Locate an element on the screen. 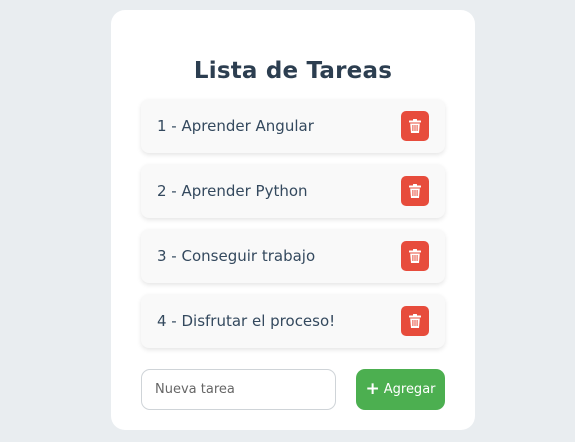  new-task-input is located at coordinates (238, 389).